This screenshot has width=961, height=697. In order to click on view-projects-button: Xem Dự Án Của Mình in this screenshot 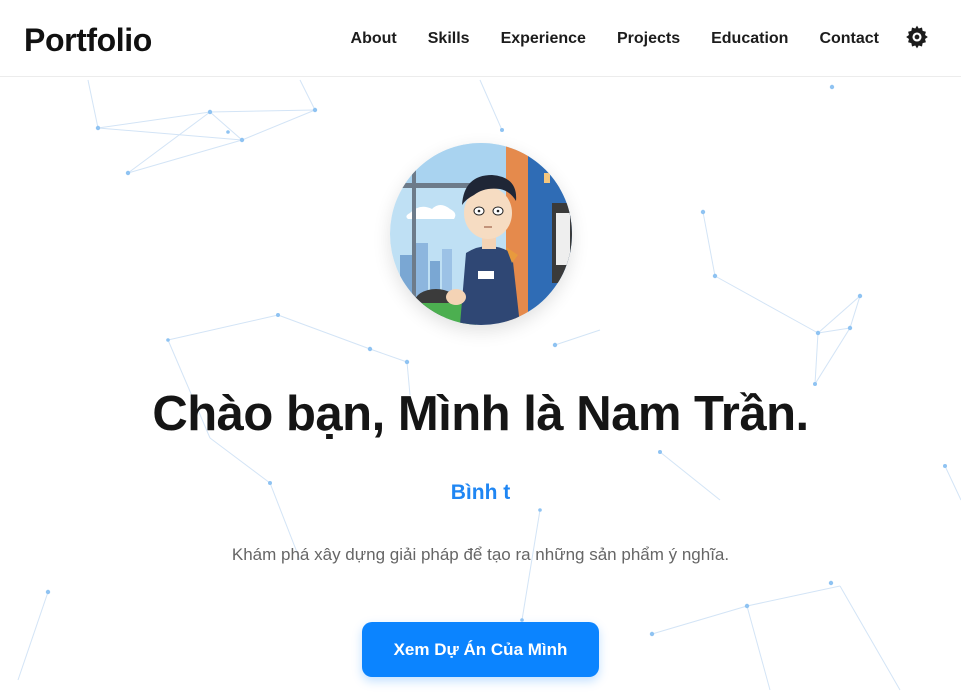, I will do `click(480, 649)`.